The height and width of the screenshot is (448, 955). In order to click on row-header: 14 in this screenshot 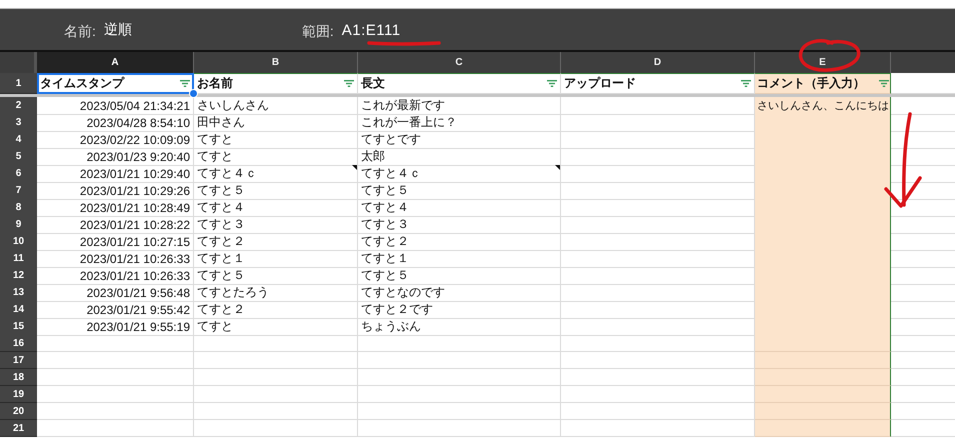, I will do `click(18, 310)`.